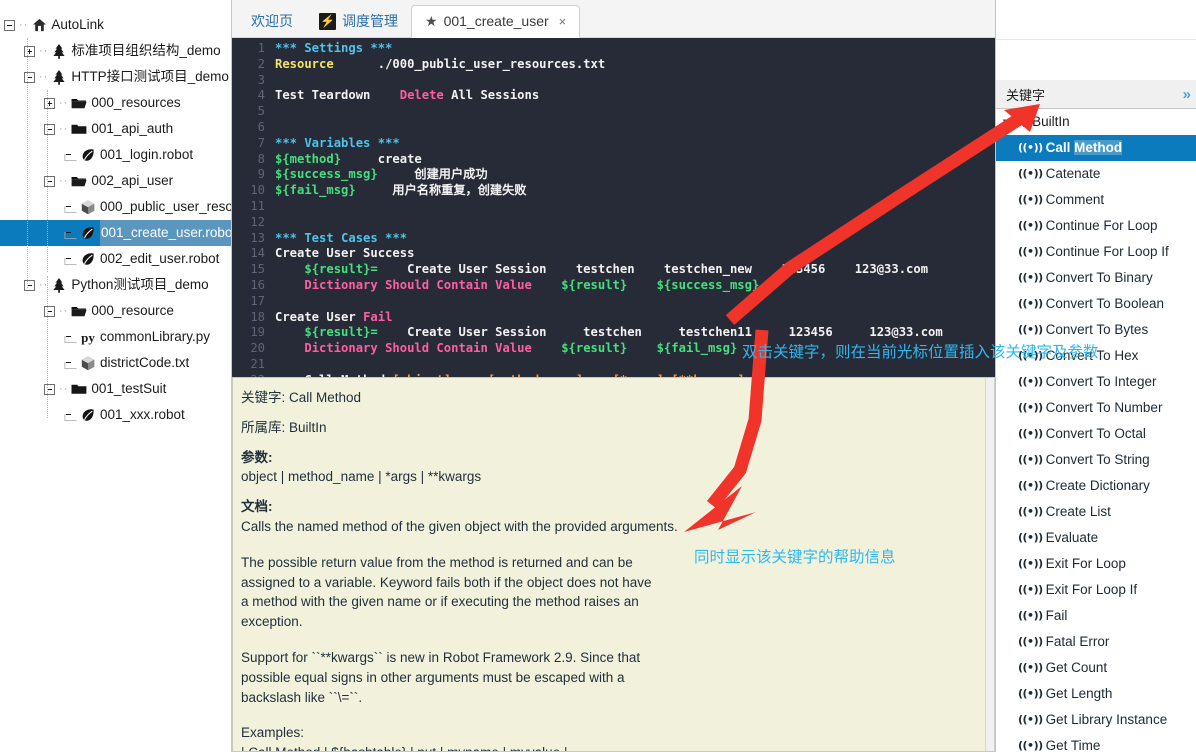 This screenshot has width=1196, height=752. Describe the element at coordinates (615, 239) in the screenshot. I see `code-line: 13 *** Test Cases ***` at that location.